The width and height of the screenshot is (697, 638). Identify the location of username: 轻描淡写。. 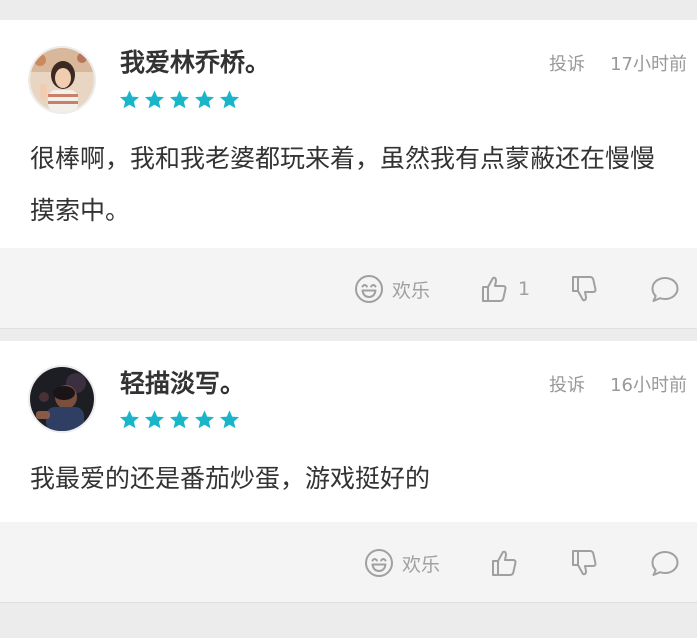
(182, 384).